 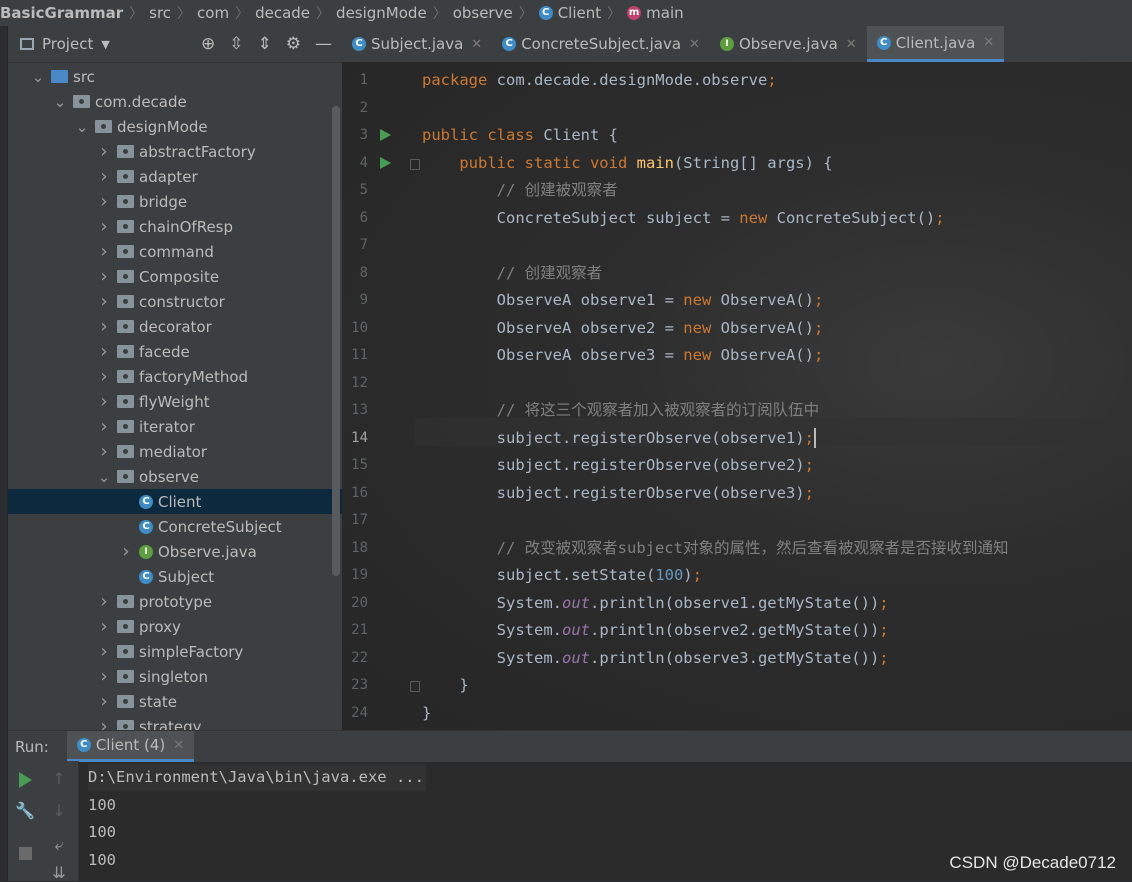 What do you see at coordinates (175, 601) in the screenshot?
I see `tree-item: › prototype` at bounding box center [175, 601].